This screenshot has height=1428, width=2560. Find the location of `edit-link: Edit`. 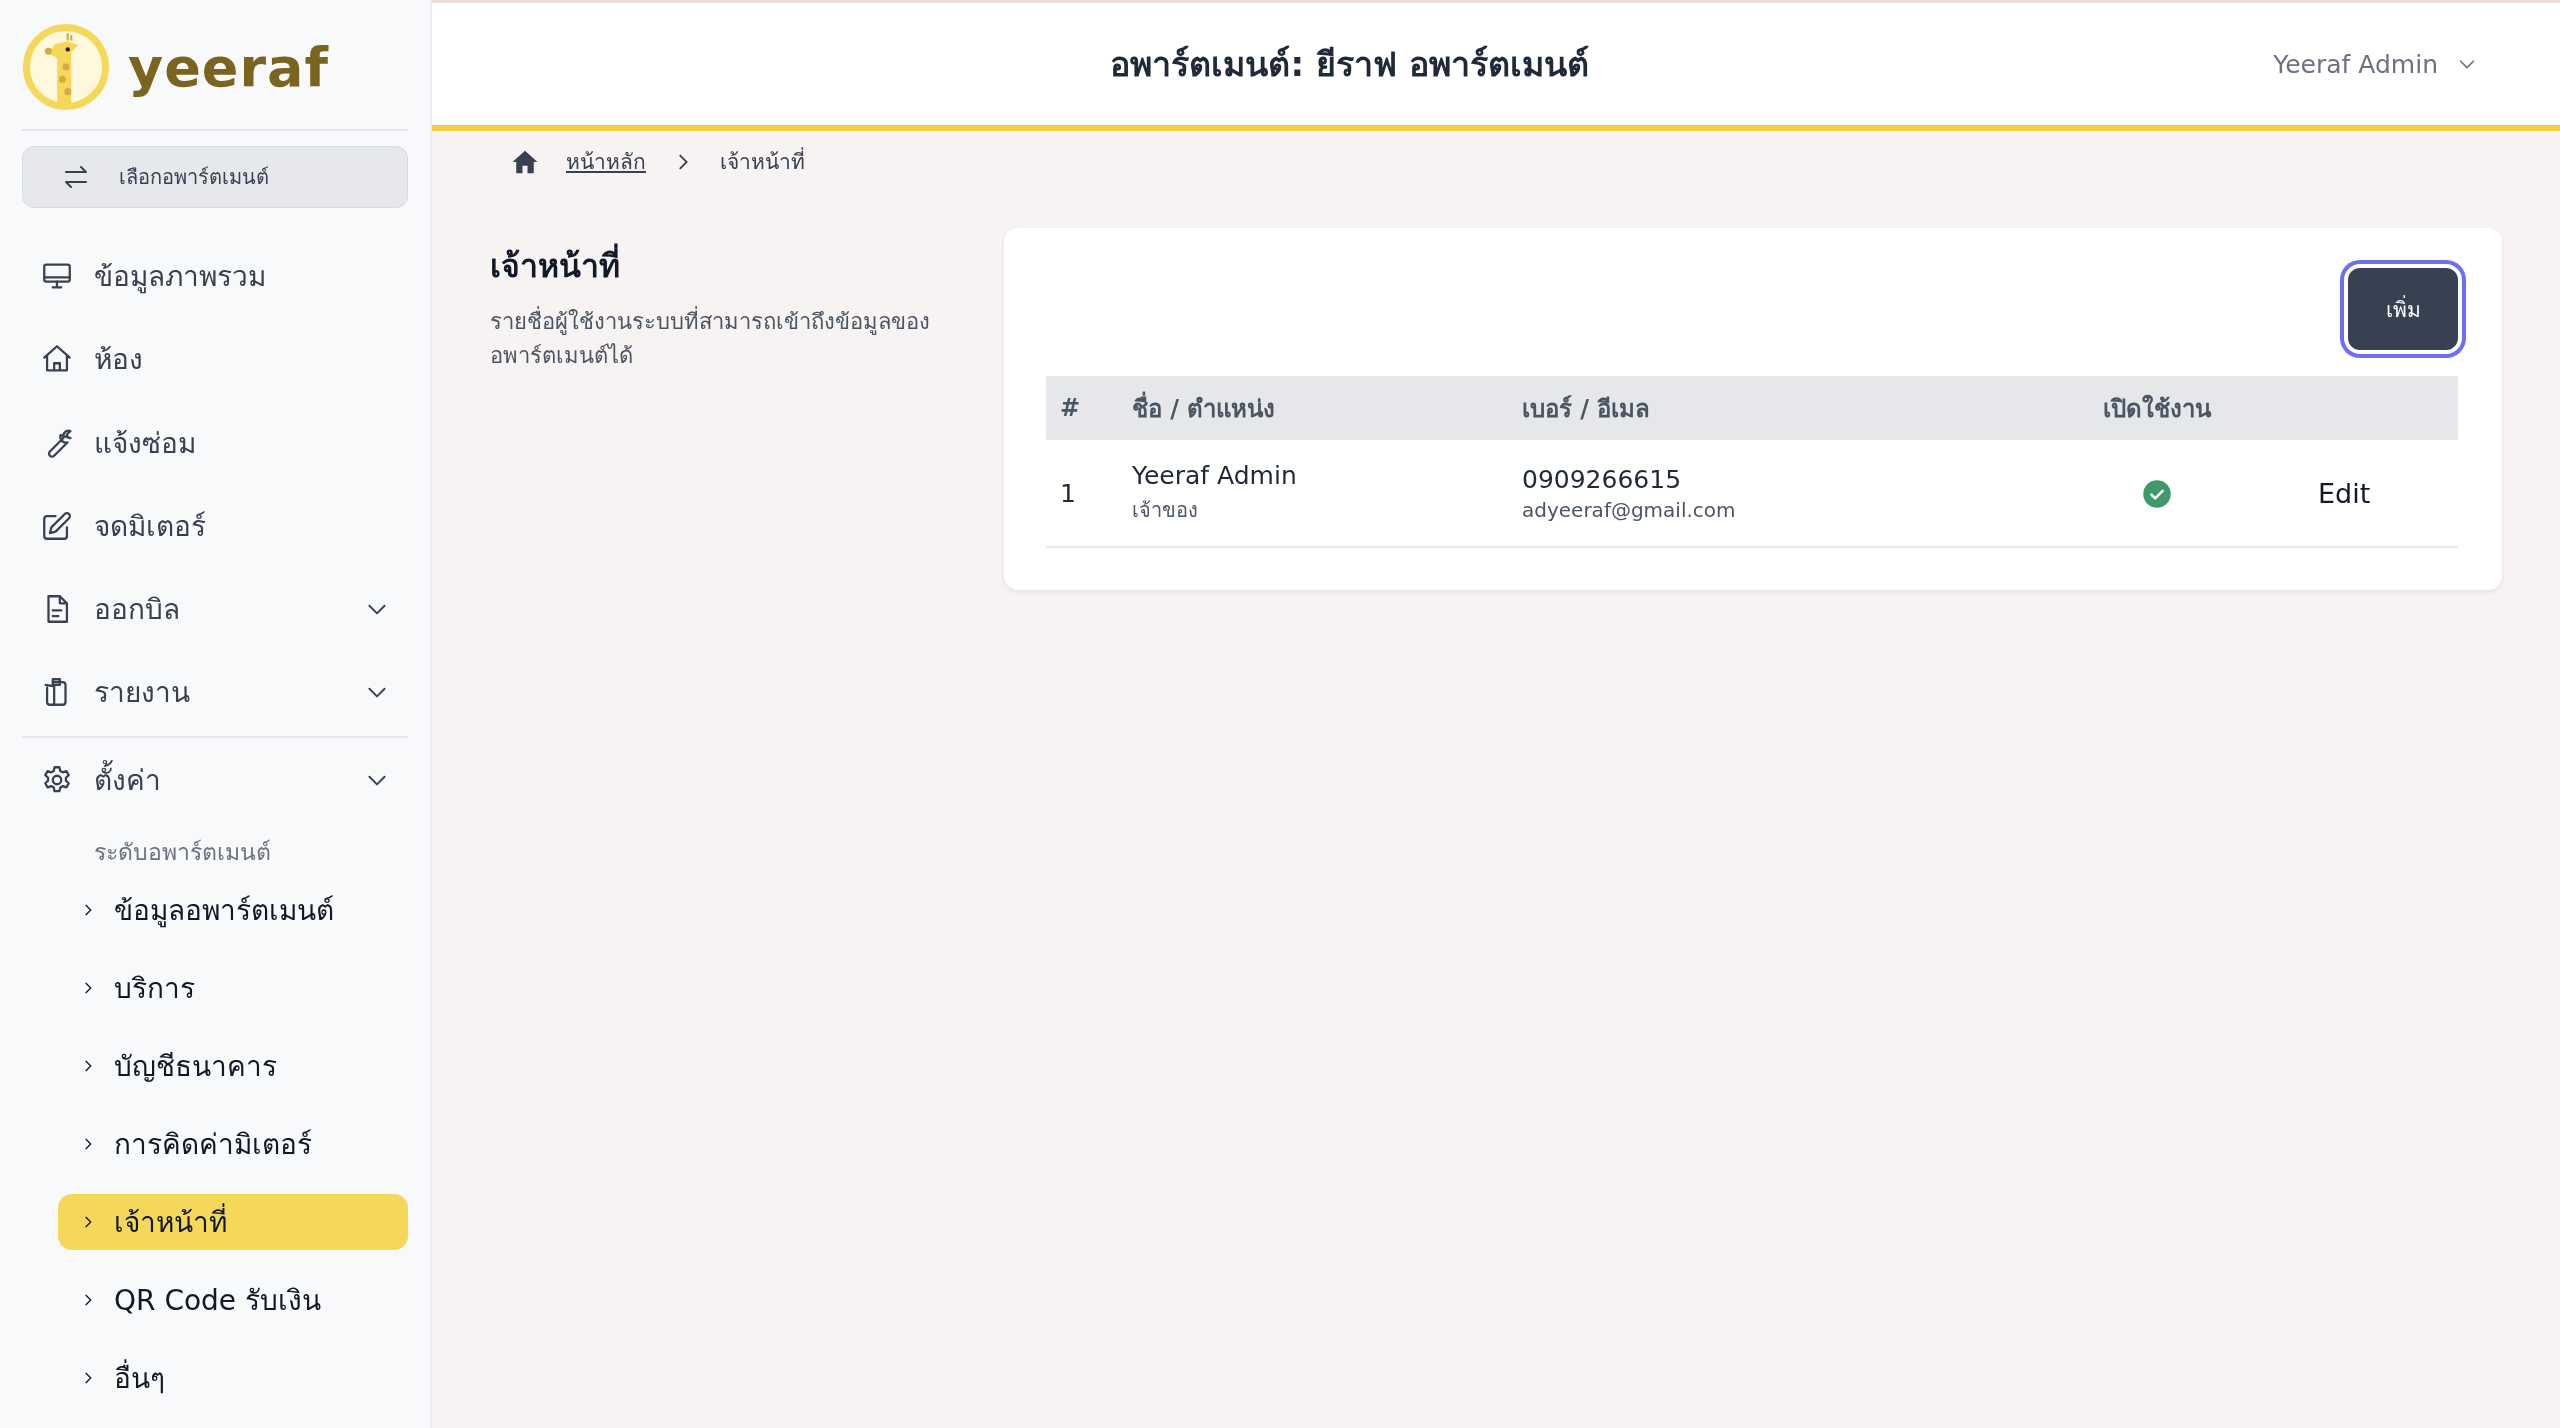

edit-link: Edit is located at coordinates (2341, 493).